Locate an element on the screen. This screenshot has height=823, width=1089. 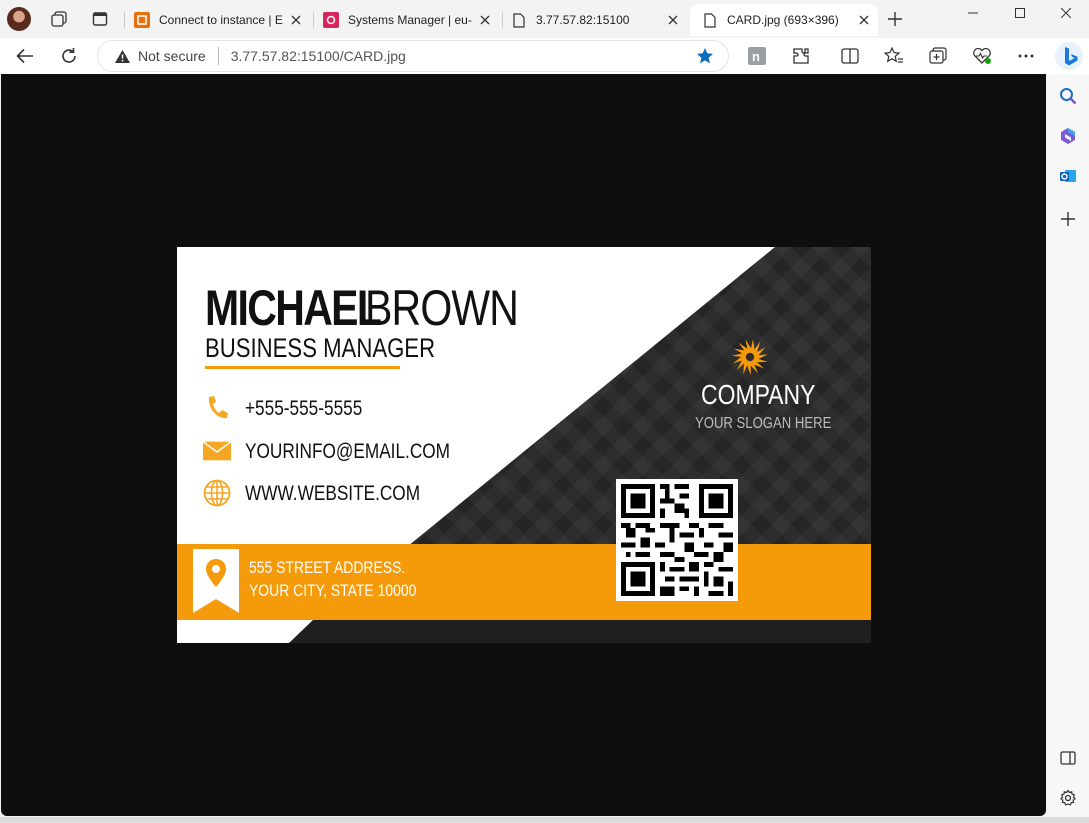
email-icon is located at coordinates (217, 451).